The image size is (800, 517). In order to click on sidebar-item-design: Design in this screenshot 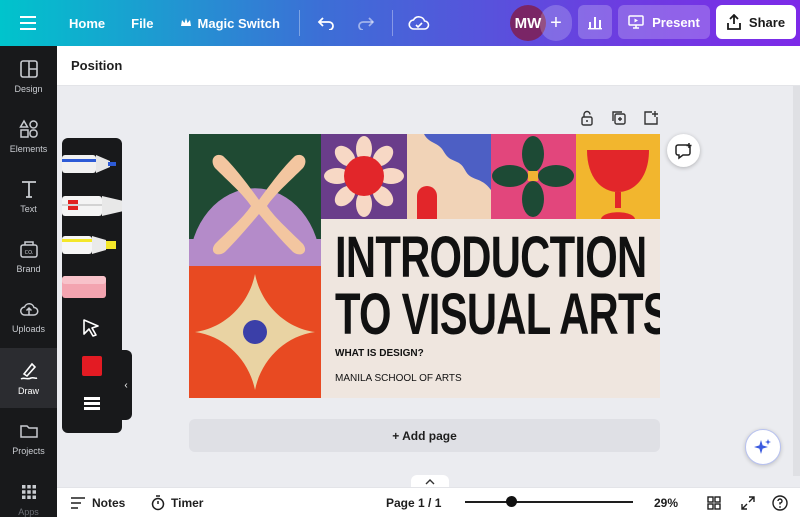, I will do `click(28, 76)`.